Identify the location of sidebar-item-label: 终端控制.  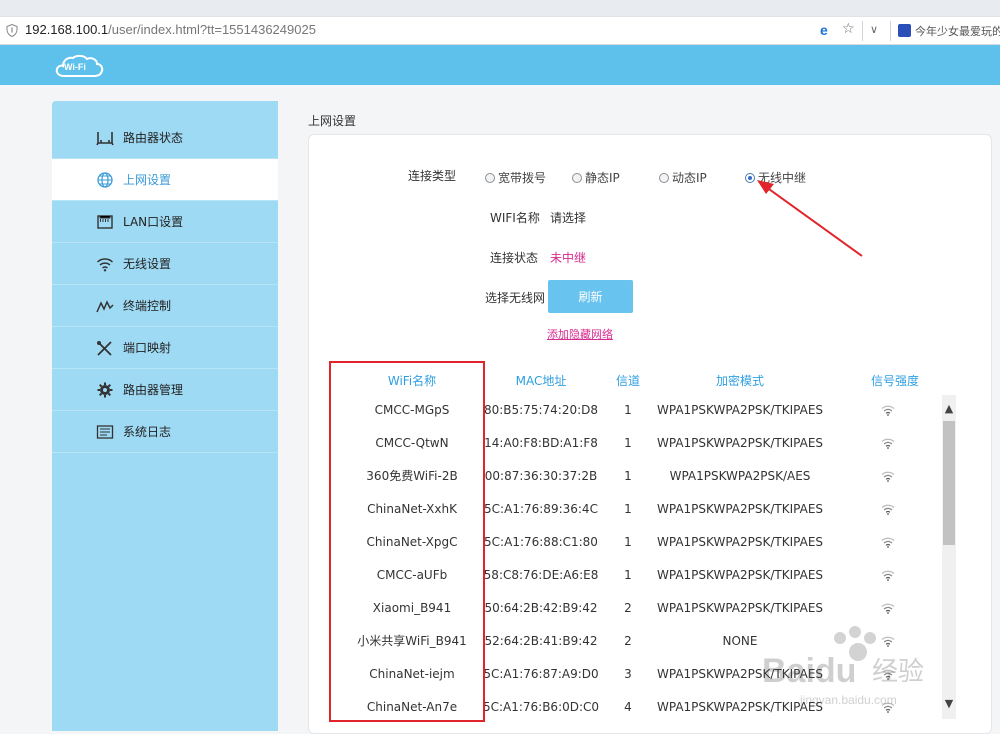
(147, 306).